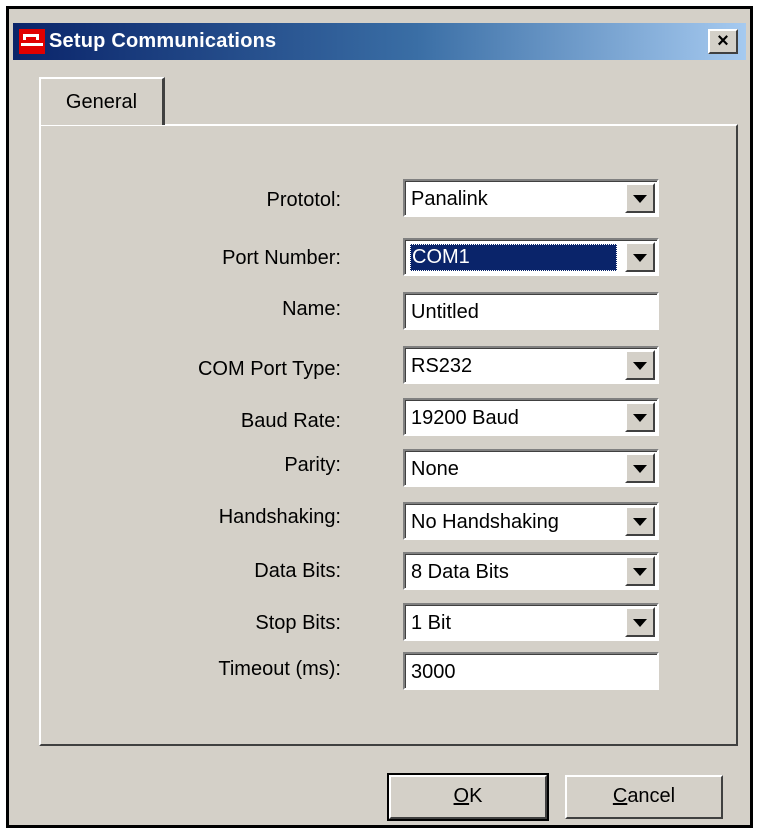 The height and width of the screenshot is (836, 763). I want to click on app-logo-icon, so click(32, 41).